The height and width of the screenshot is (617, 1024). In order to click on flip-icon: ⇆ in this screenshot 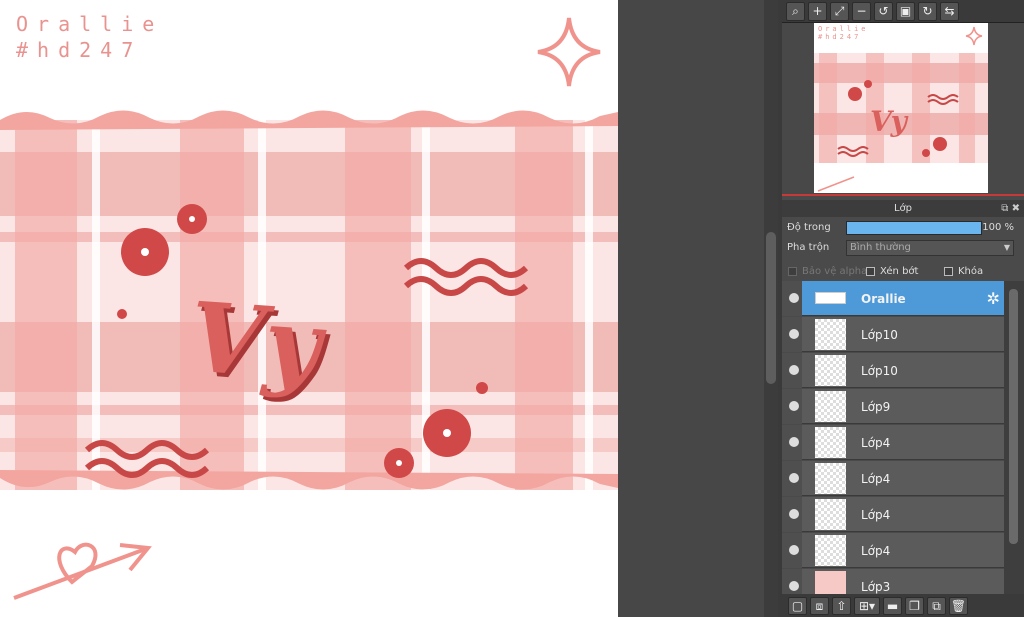, I will do `click(949, 11)`.